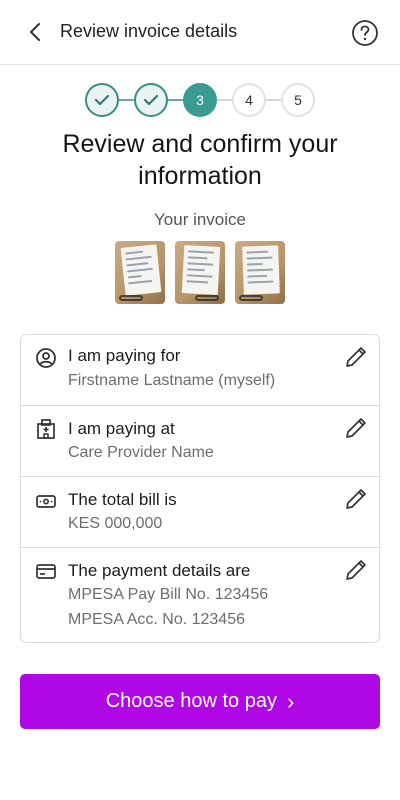 This screenshot has width=400, height=800. Describe the element at coordinates (124, 355) in the screenshot. I see `detail-label: I am paying for` at that location.